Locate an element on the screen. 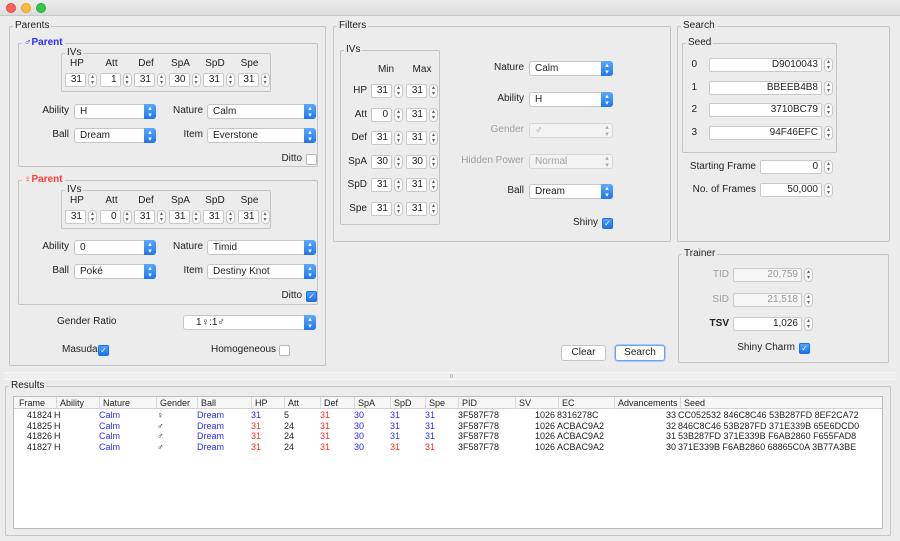 This screenshot has width=900, height=541. filter-iv-spd-min-spinner: 31 ▴ ▾ is located at coordinates (387, 185).